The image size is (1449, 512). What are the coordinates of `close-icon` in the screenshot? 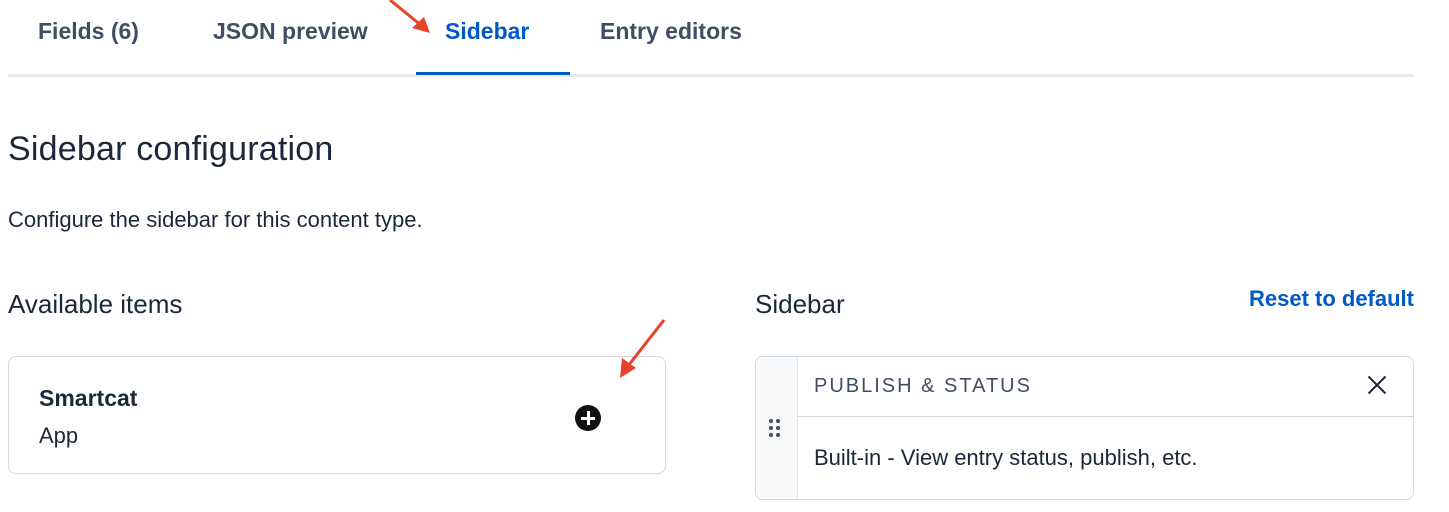 It's located at (1377, 385).